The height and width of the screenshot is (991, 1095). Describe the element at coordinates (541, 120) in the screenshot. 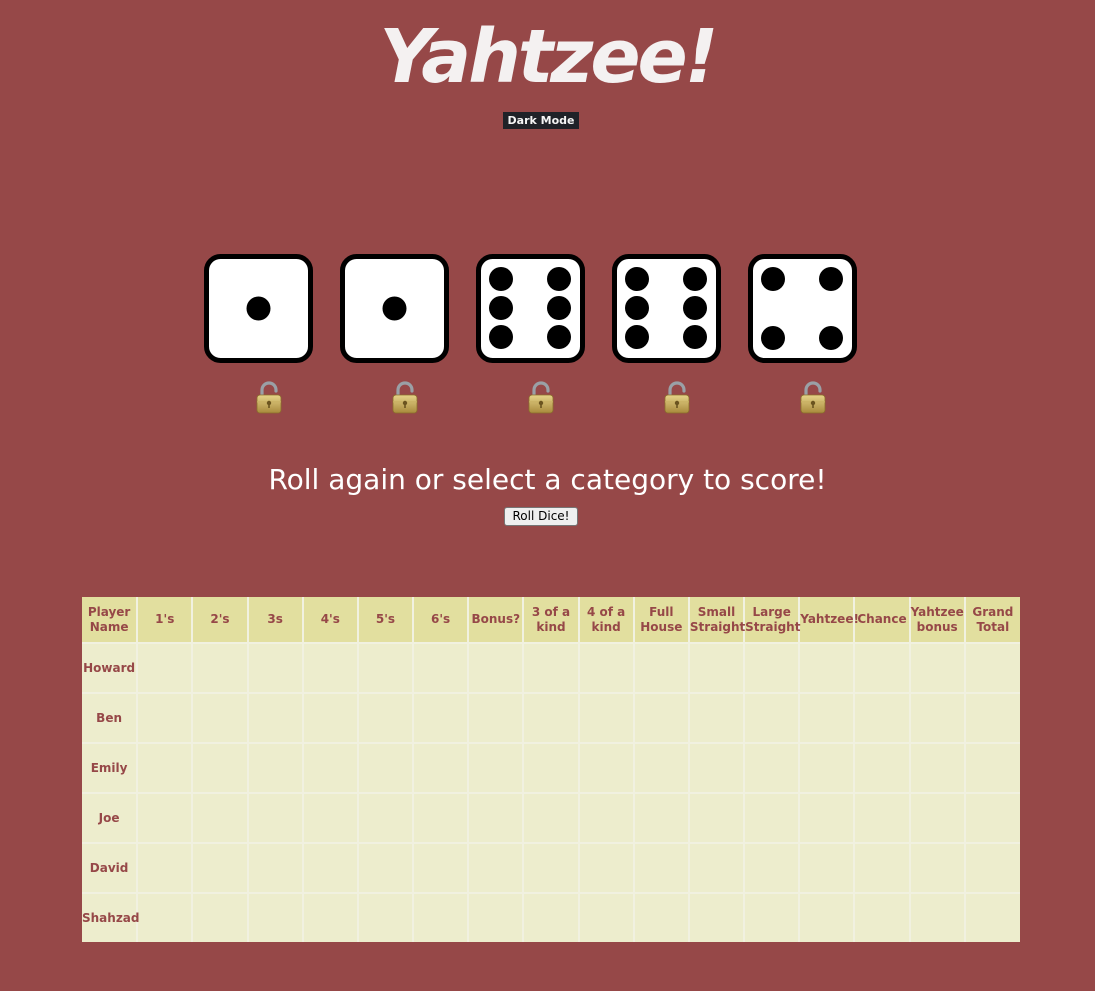

I see `dark-mode-button: Dark Mode` at that location.